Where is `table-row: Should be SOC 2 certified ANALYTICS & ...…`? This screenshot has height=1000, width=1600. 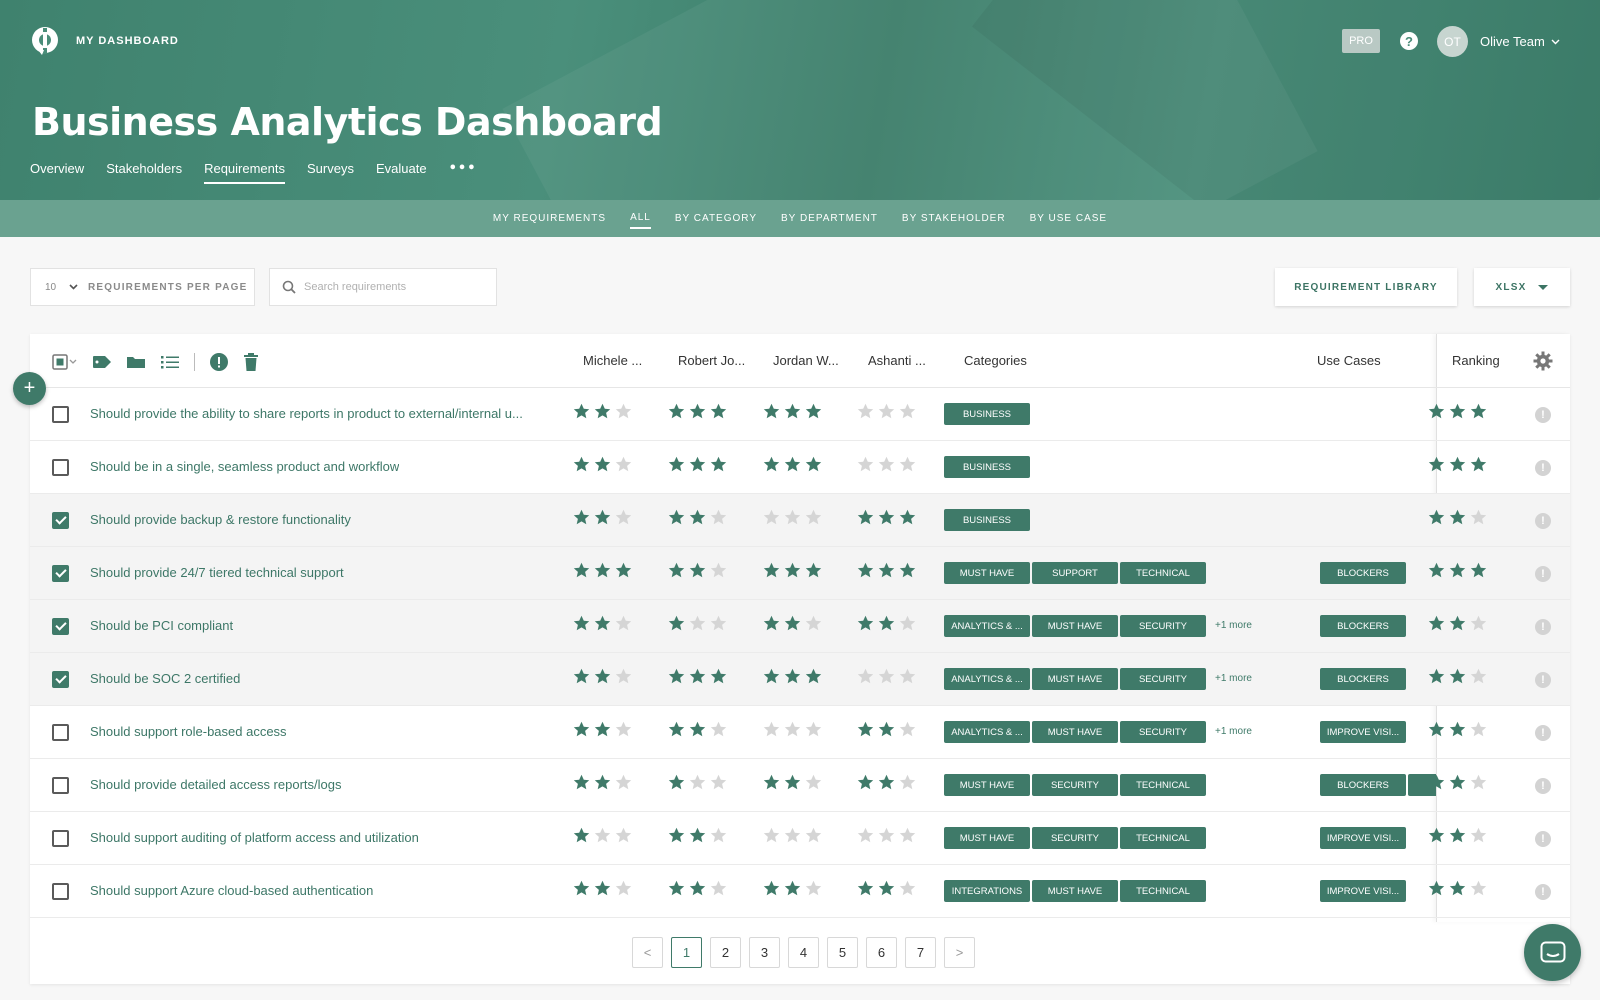 table-row: Should be SOC 2 certified ANALYTICS & ...… is located at coordinates (800, 679).